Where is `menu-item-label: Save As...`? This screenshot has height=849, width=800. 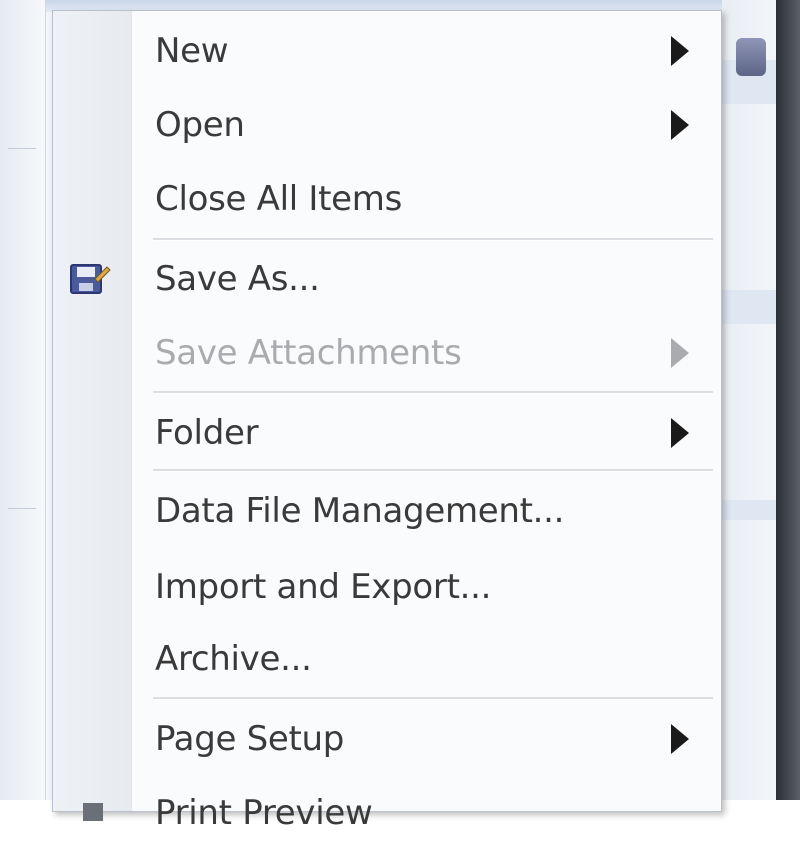
menu-item-label: Save As... is located at coordinates (237, 279).